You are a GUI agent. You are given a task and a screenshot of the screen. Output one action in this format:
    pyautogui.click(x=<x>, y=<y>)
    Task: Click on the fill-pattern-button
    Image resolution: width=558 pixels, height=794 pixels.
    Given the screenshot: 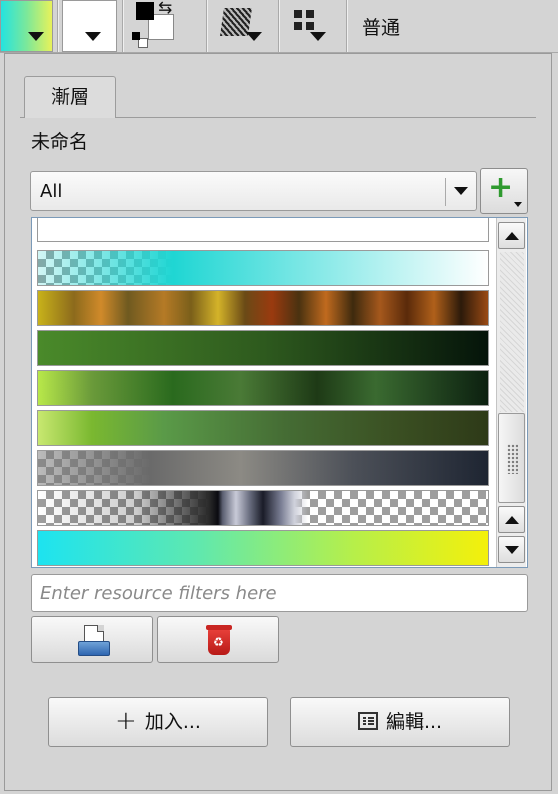 What is the action you would take?
    pyautogui.click(x=243, y=26)
    